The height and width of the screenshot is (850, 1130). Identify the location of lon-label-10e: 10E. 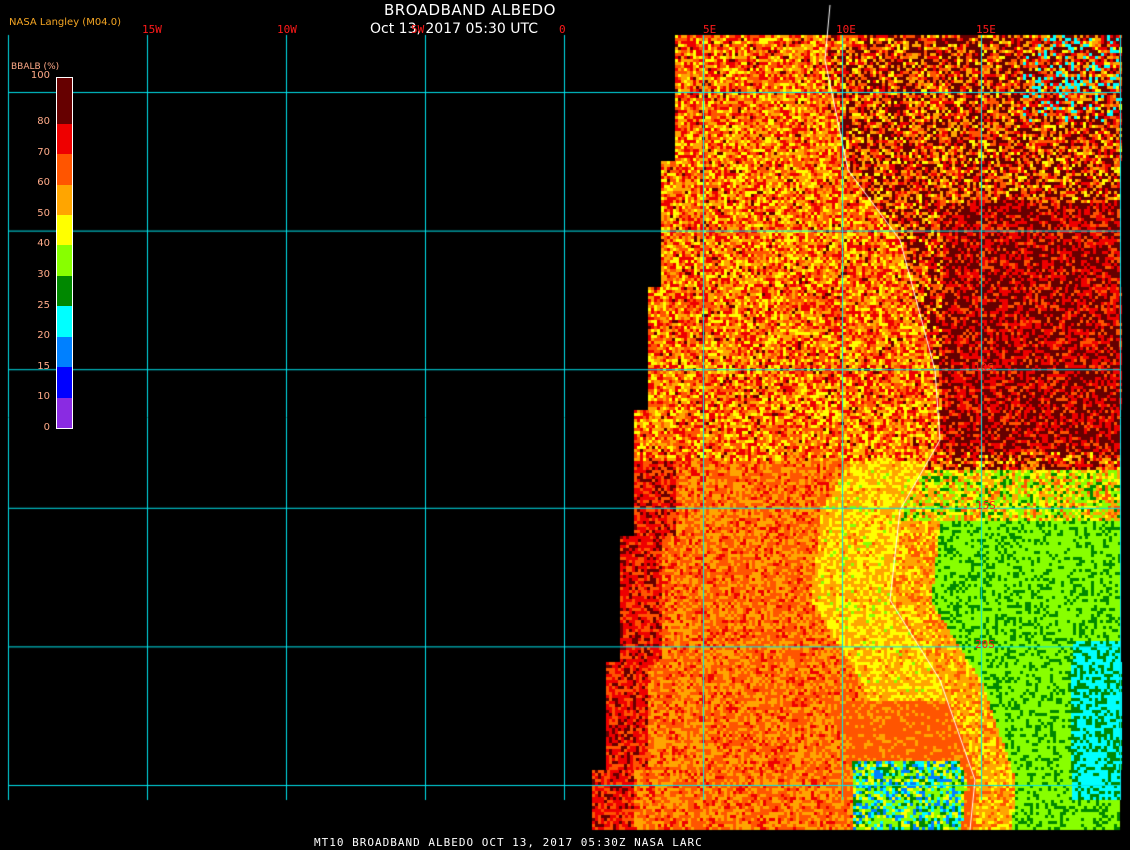
(846, 29).